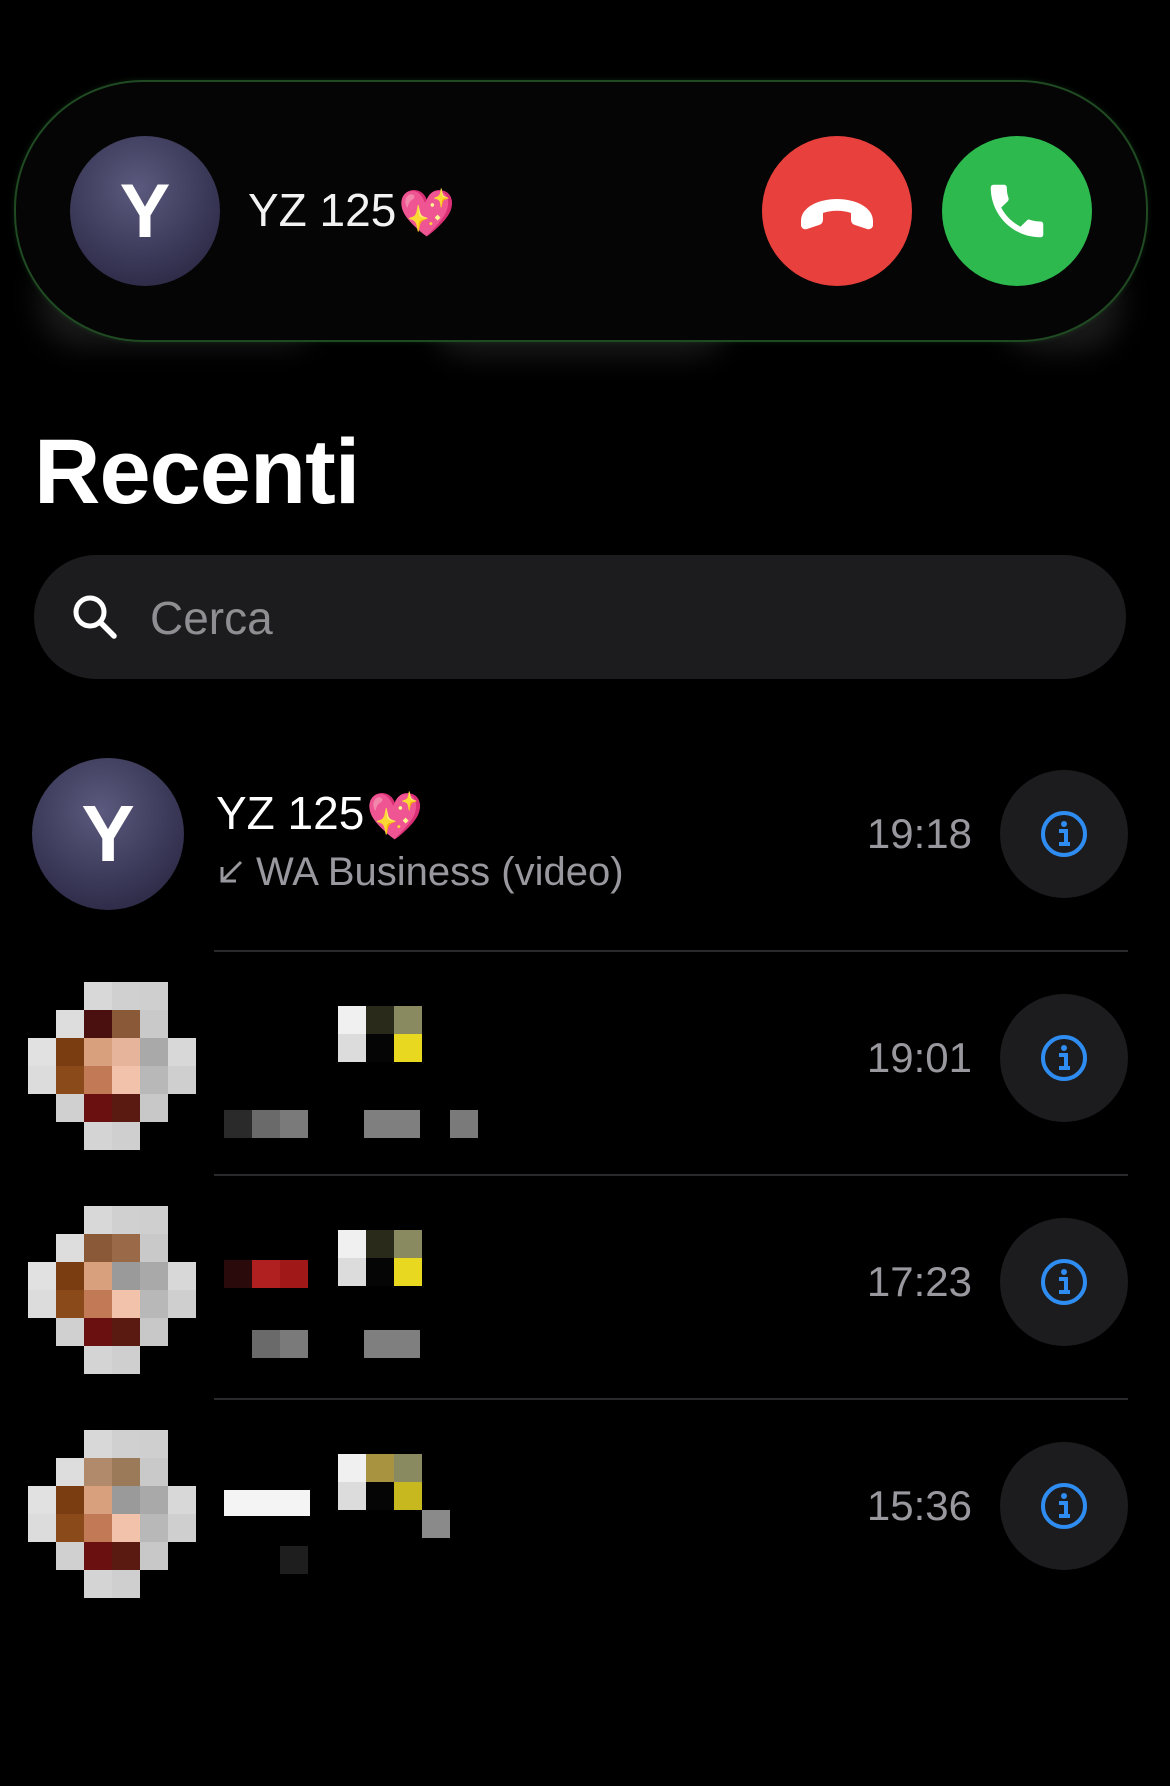  What do you see at coordinates (837, 214) in the screenshot?
I see `hang-up-icon` at bounding box center [837, 214].